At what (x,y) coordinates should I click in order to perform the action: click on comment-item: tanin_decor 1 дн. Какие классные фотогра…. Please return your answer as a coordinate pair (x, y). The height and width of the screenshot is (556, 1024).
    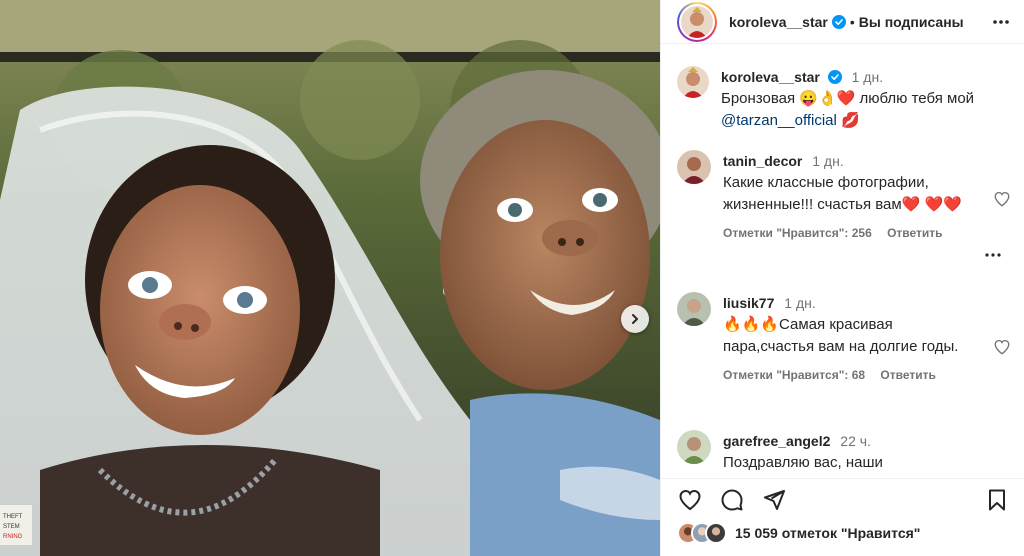
    Looking at the image, I should click on (844, 203).